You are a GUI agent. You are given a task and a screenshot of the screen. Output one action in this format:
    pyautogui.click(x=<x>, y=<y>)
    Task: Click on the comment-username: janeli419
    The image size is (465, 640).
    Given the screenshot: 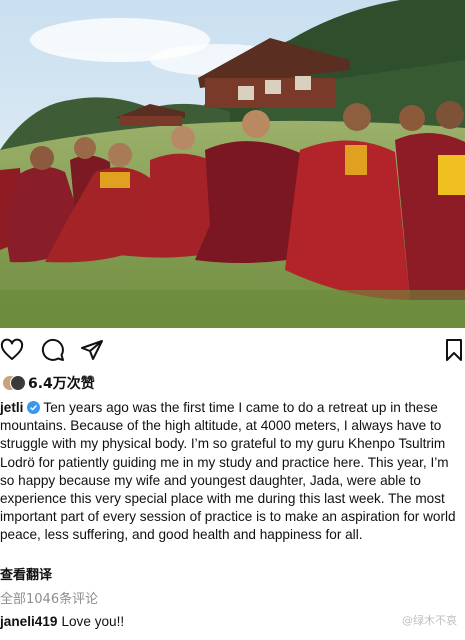 What is the action you would take?
    pyautogui.click(x=28, y=621)
    